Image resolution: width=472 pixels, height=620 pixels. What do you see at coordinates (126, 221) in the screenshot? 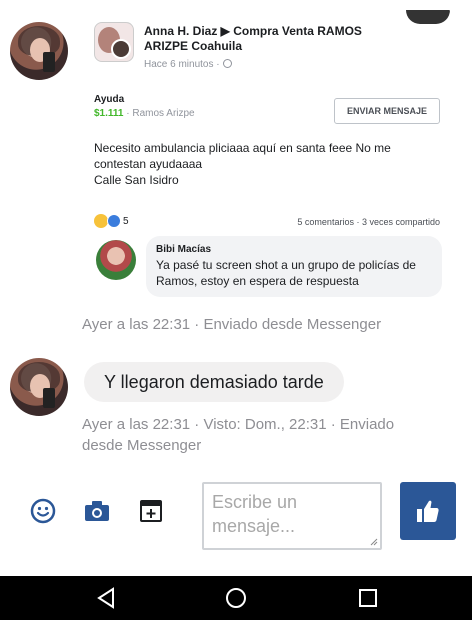
I see `reactions-count: 5` at bounding box center [126, 221].